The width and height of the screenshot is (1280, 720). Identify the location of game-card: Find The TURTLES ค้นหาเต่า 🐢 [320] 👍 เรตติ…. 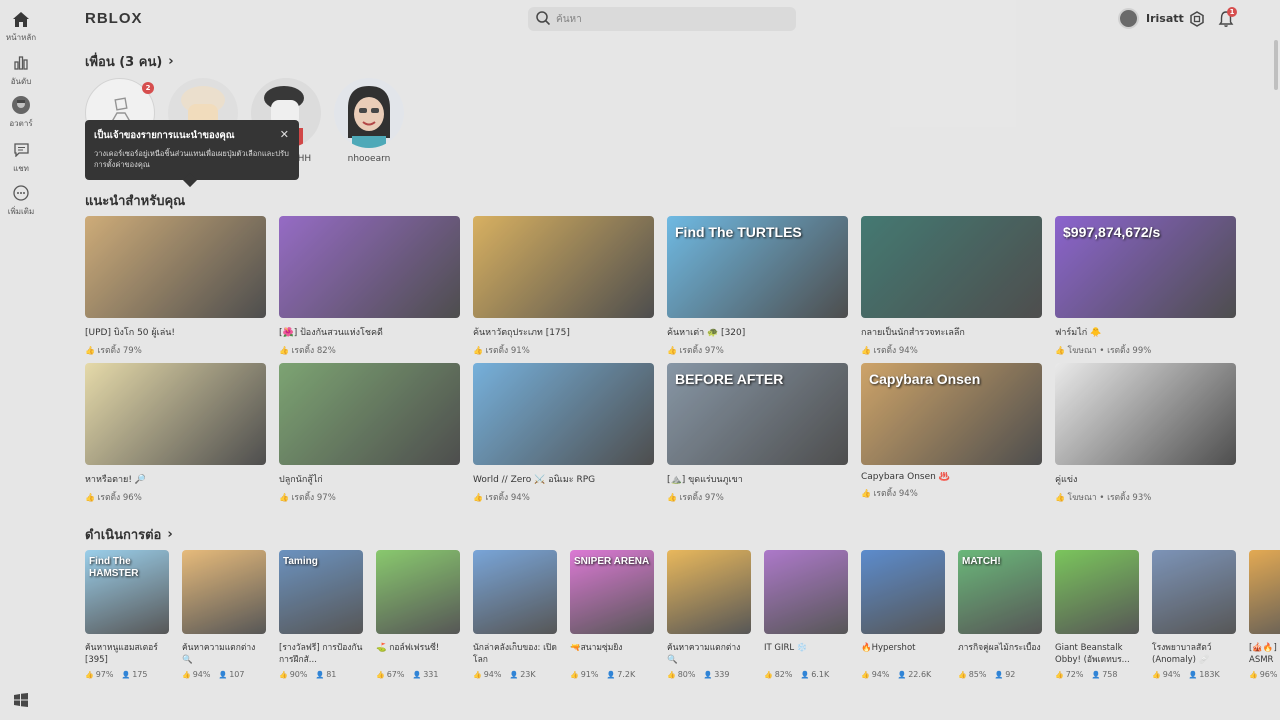
(757, 286).